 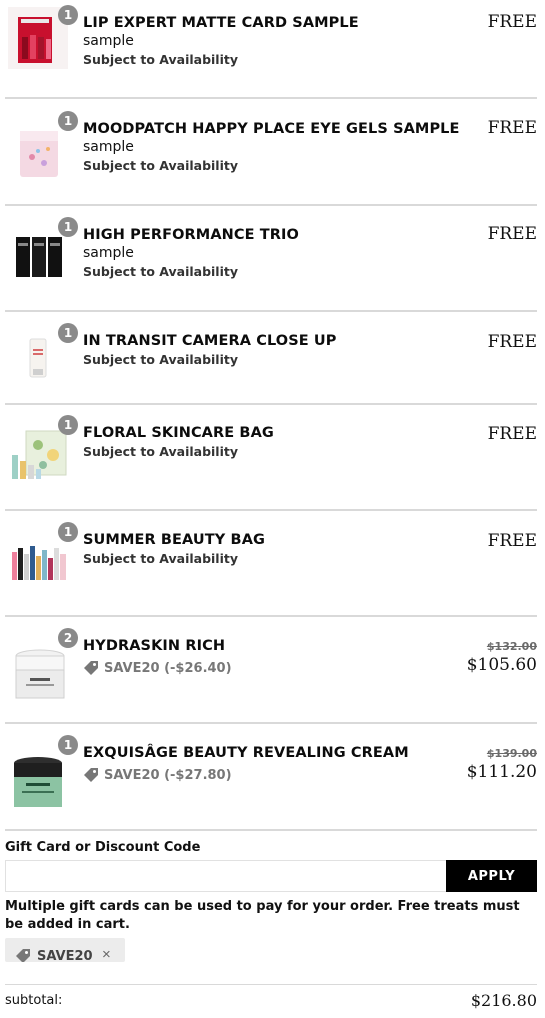 I want to click on remove-code-icon: ×, so click(x=106, y=954).